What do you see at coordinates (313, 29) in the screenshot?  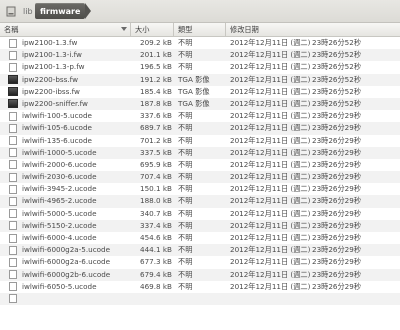 I see `column-modified: 修改日期` at bounding box center [313, 29].